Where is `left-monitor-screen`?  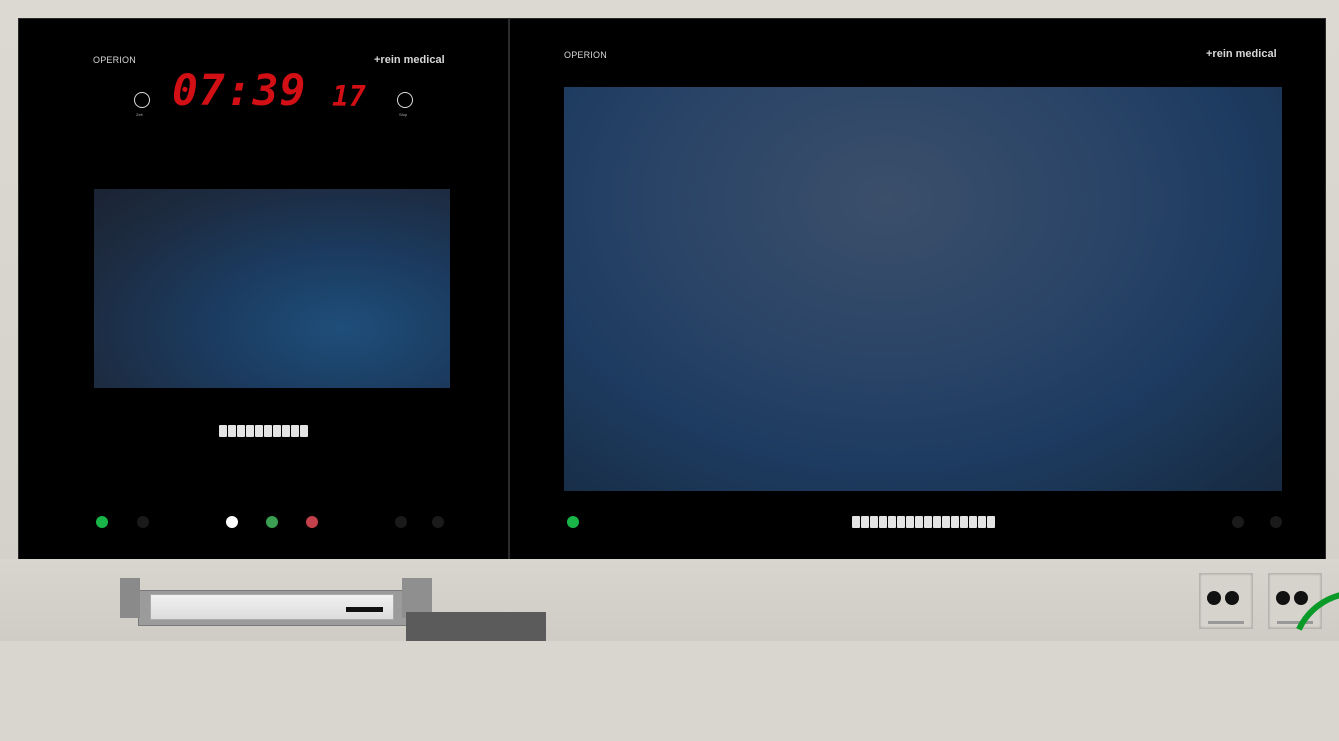 left-monitor-screen is located at coordinates (272, 288).